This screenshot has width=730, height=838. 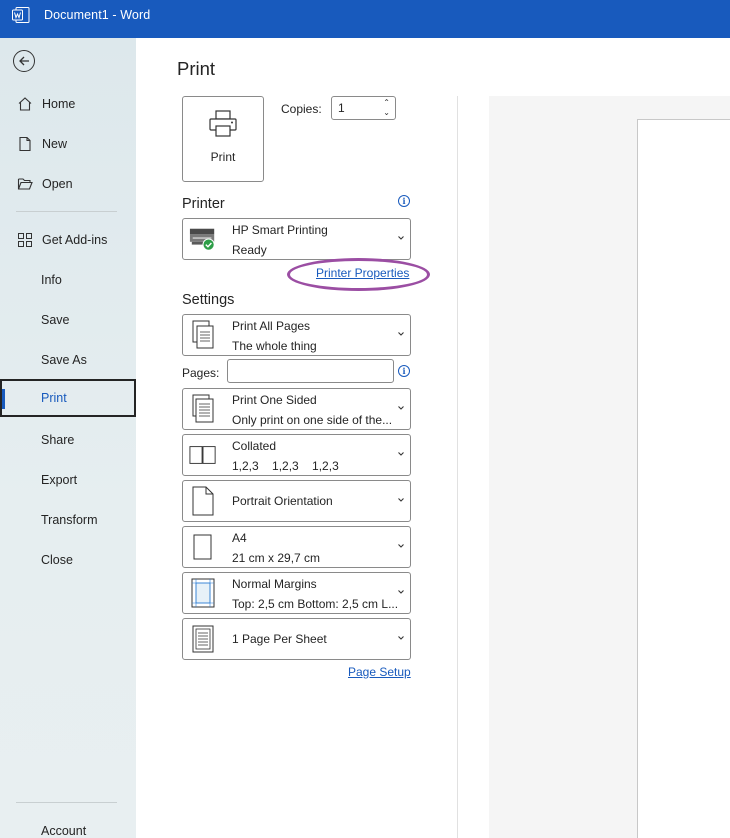 What do you see at coordinates (75, 240) in the screenshot?
I see `nav-get-add-ins-label: Get Add-ins` at bounding box center [75, 240].